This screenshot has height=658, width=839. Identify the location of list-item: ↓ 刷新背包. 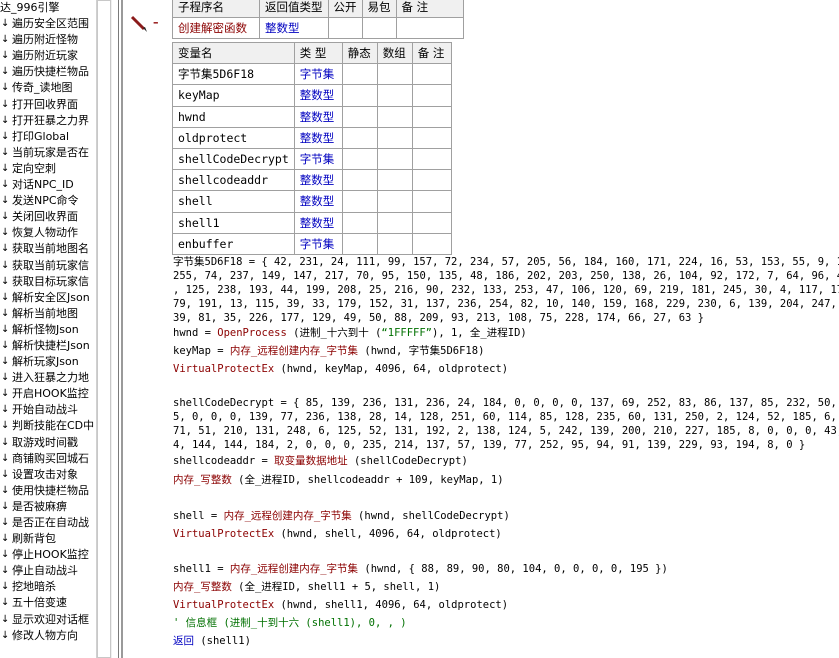
(48, 539).